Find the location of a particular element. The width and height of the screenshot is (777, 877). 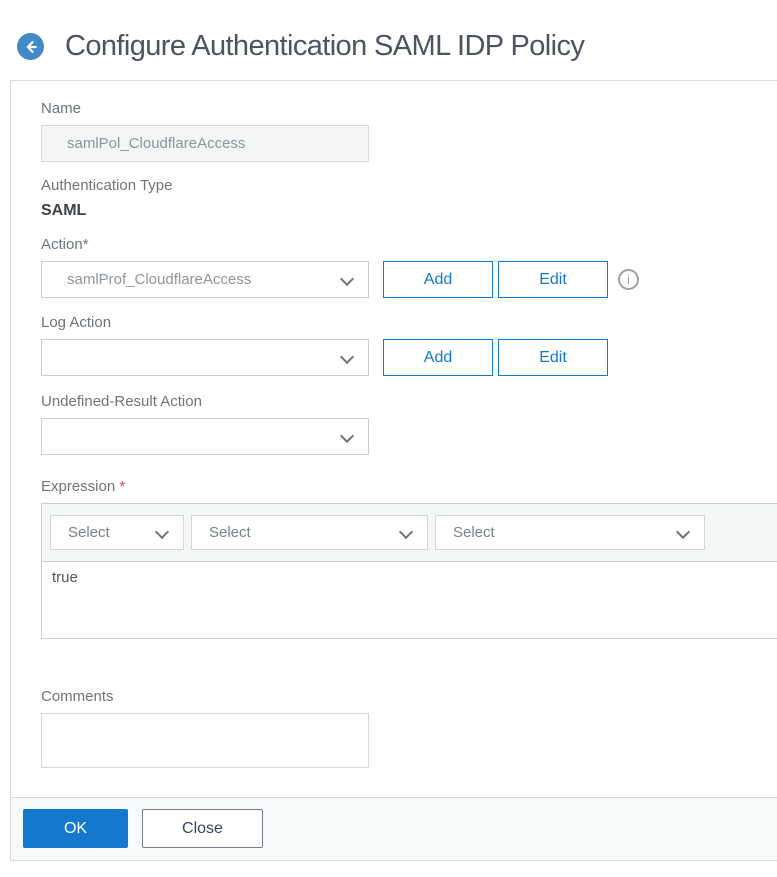

action-row: samlProf_CloudflareAccess Add Edit i is located at coordinates (409, 279).